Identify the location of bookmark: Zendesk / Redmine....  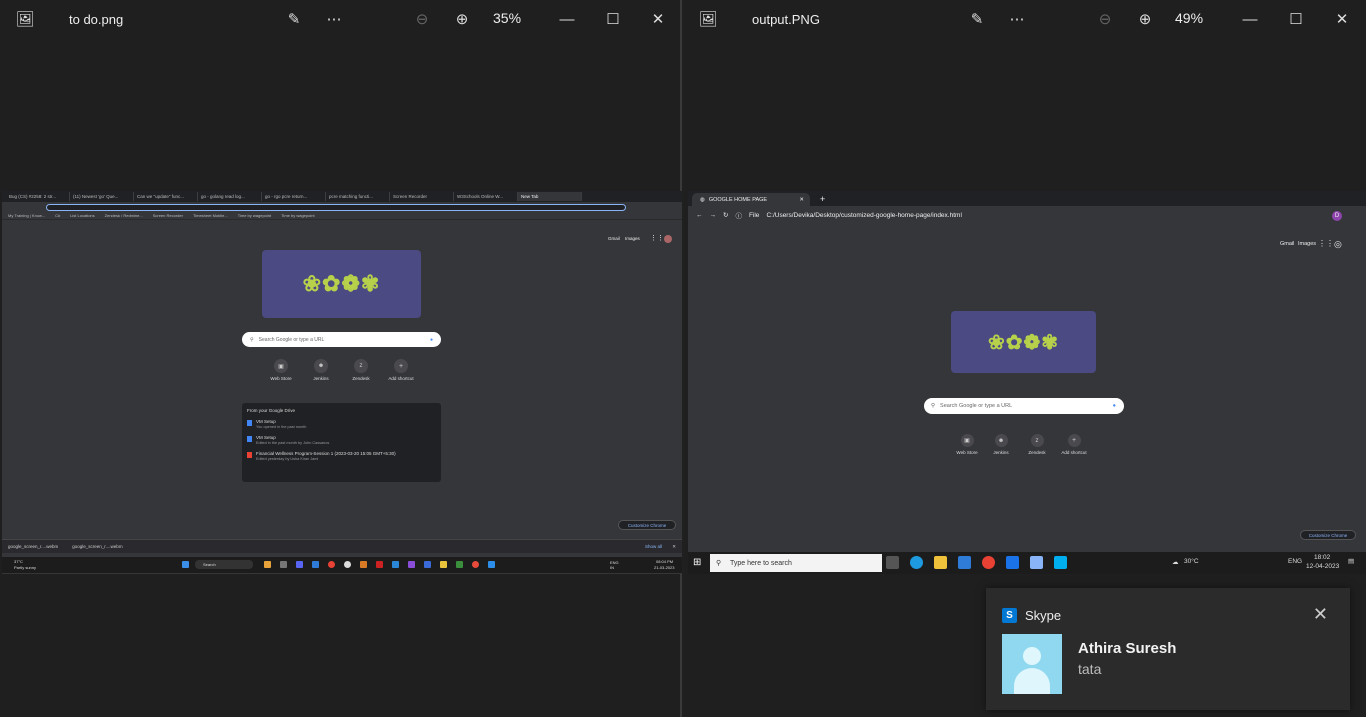
(123, 215).